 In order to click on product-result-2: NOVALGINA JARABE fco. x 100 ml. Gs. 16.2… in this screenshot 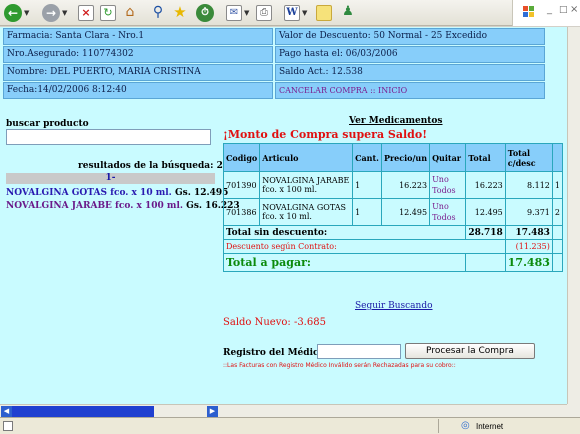, I will do `click(123, 206)`.